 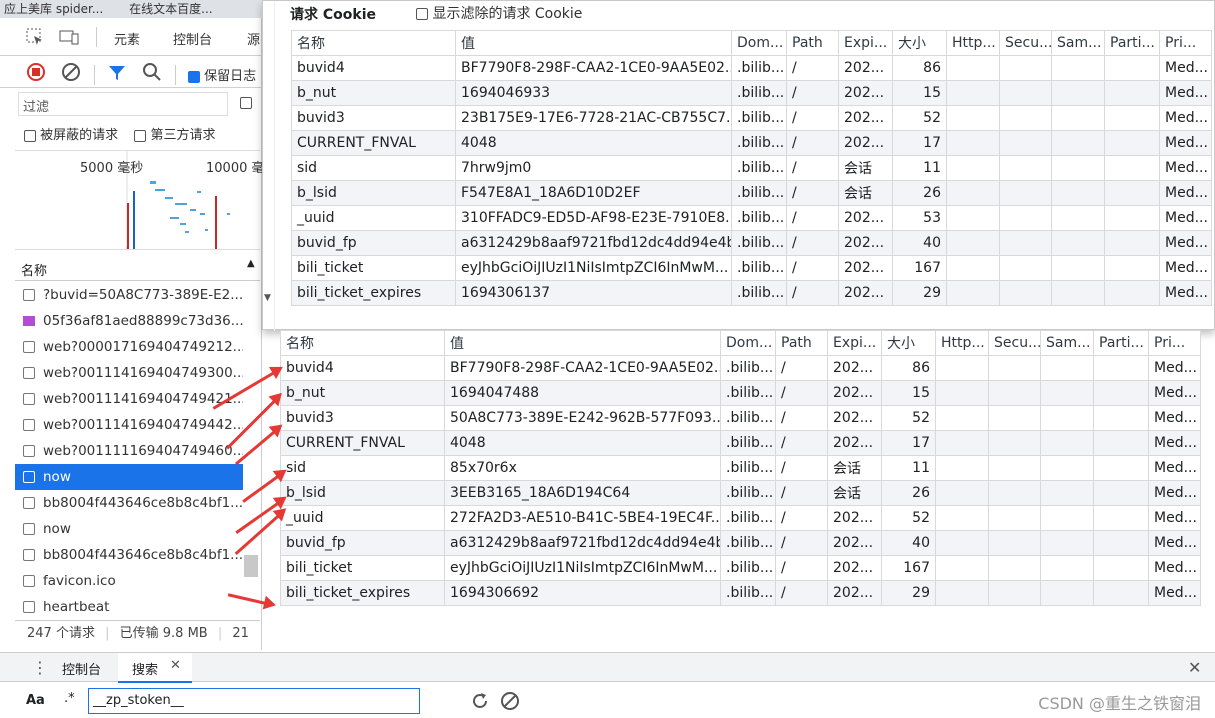 What do you see at coordinates (254, 701) in the screenshot?
I see `search-input: __zp_stoken__` at bounding box center [254, 701].